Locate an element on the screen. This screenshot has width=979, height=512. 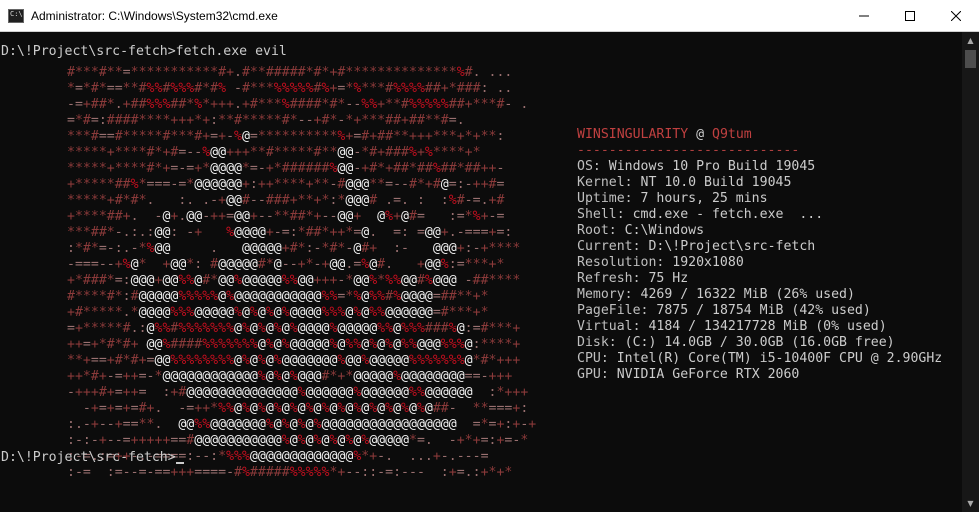
sysinfo-label: Memory: is located at coordinates (605, 294).